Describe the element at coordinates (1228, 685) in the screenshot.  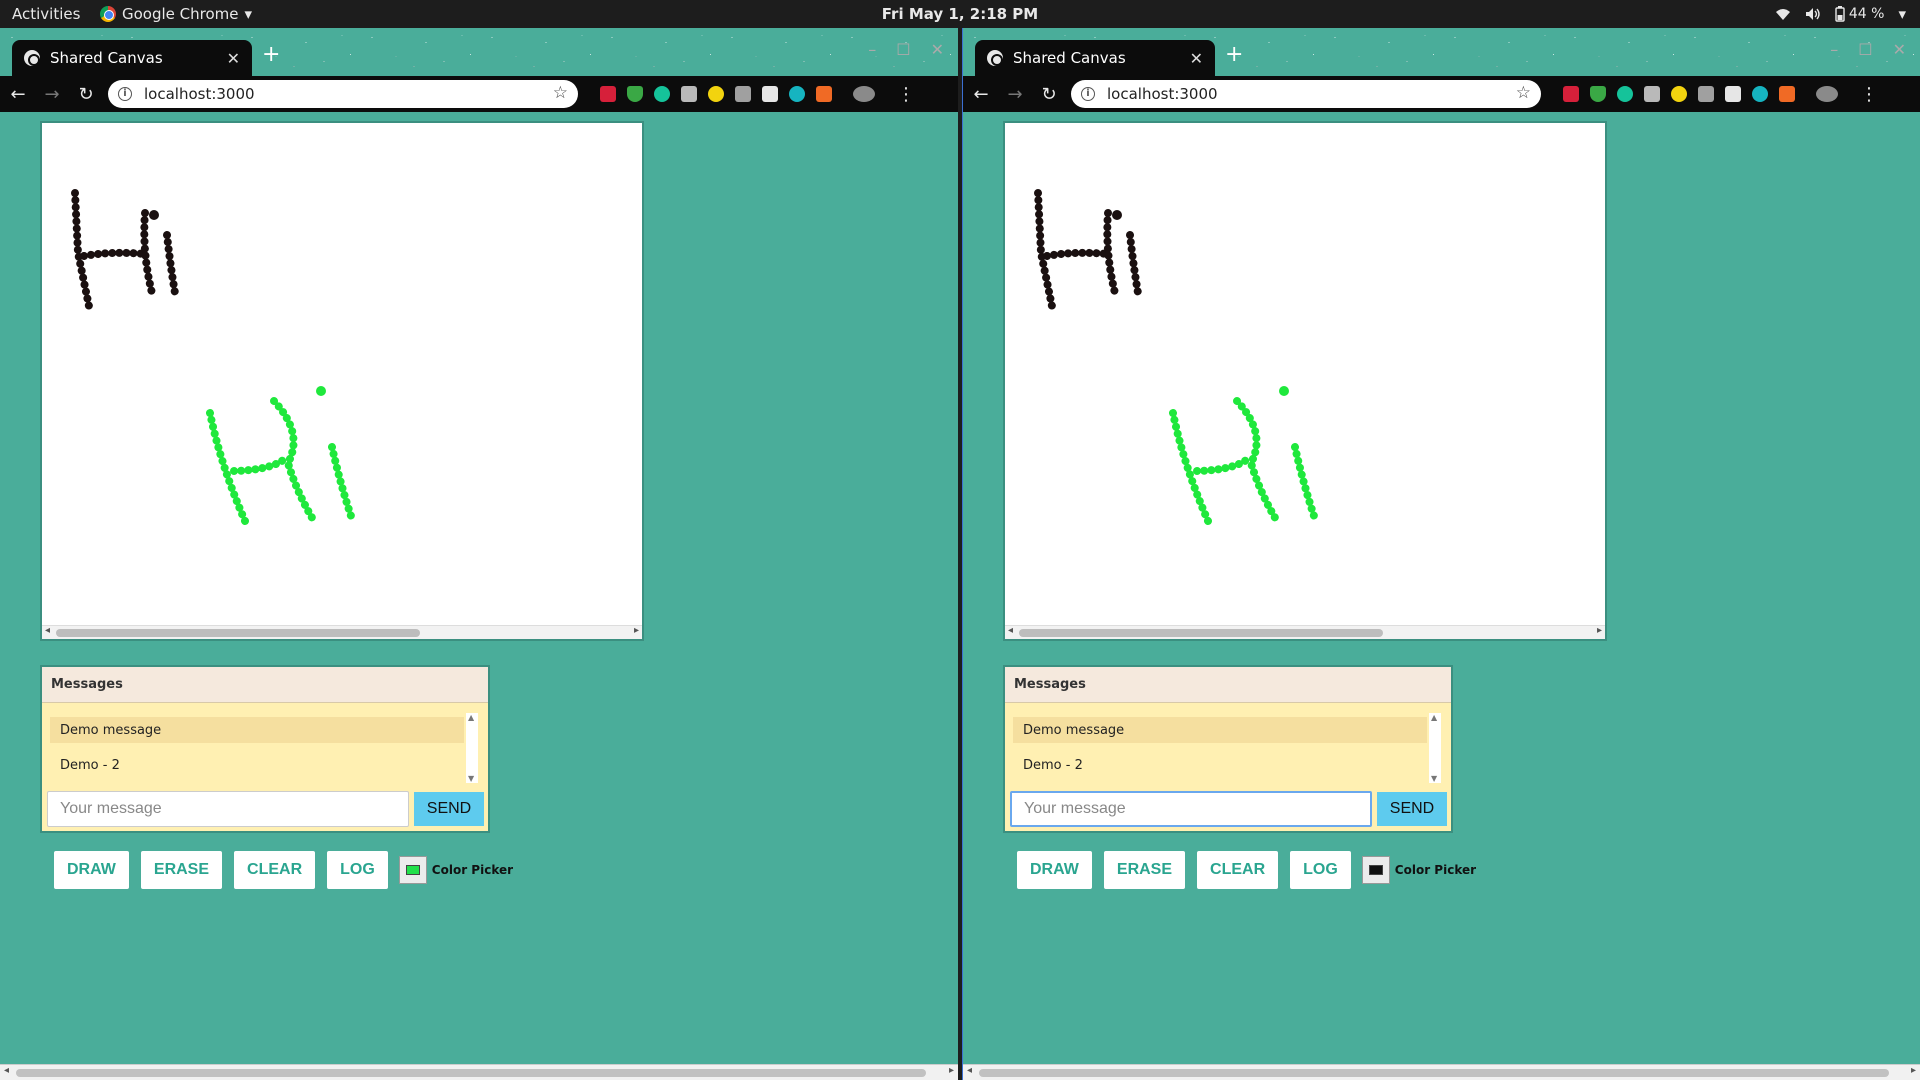
I see `messages-title: Messages` at that location.